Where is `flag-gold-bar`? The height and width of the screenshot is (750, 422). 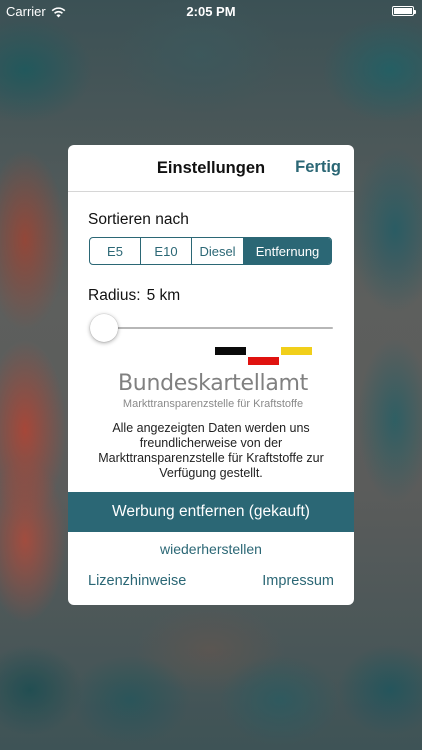
flag-gold-bar is located at coordinates (296, 351).